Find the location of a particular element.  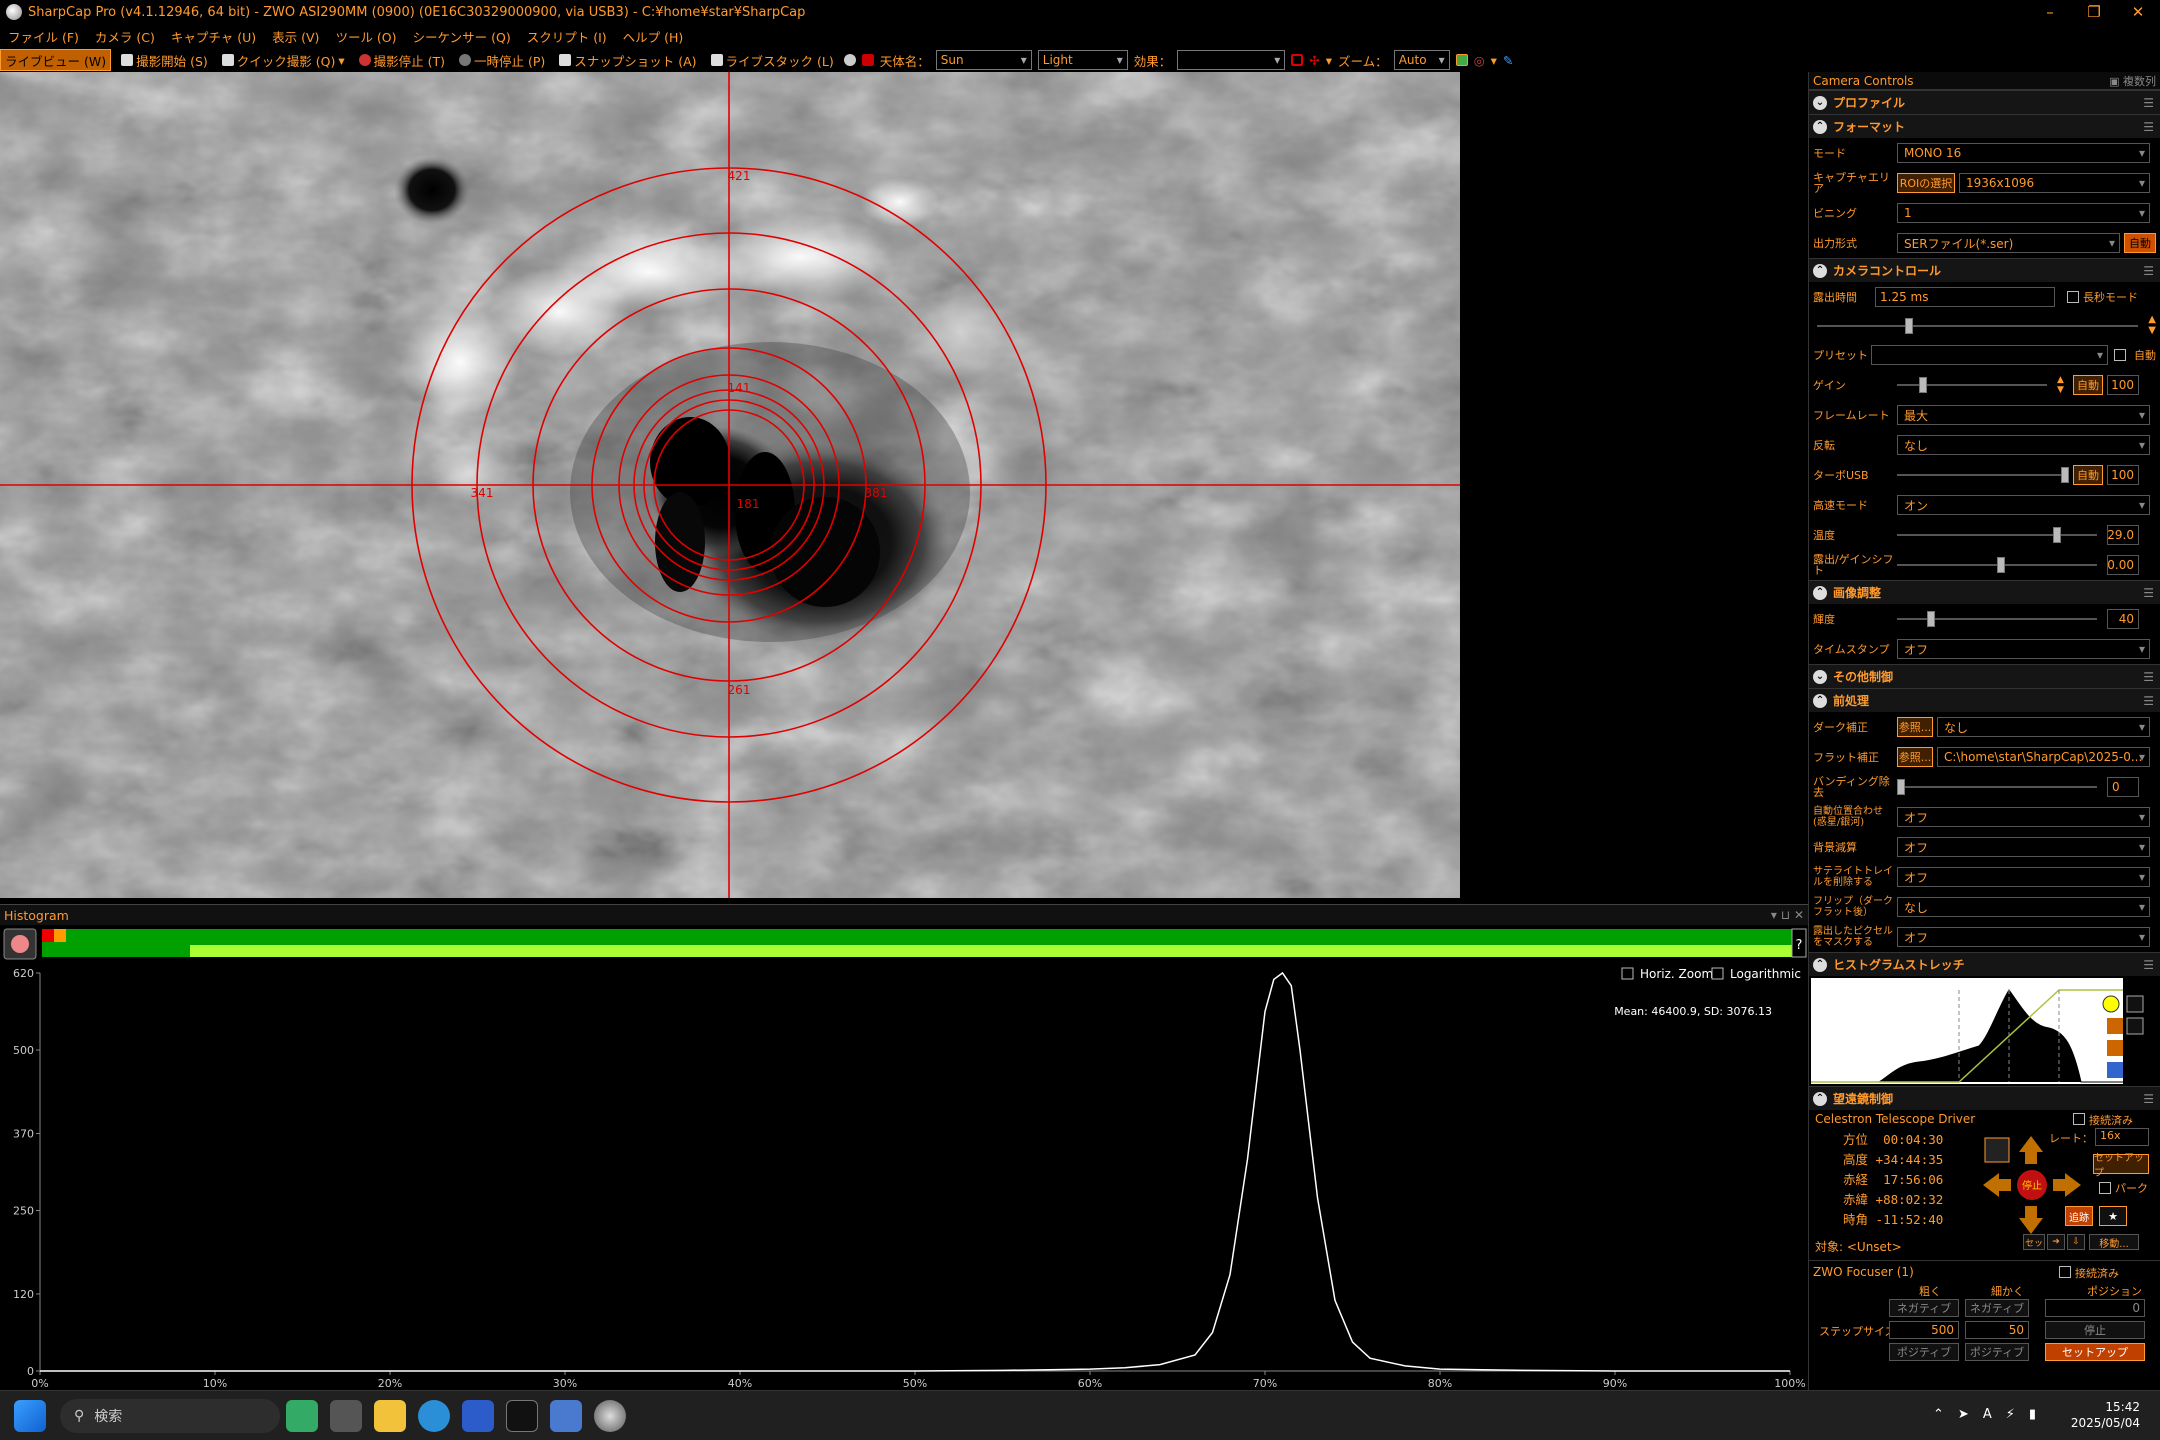

quick-capture-button: クイック撮影 (Q) ▾ is located at coordinates (283, 60).